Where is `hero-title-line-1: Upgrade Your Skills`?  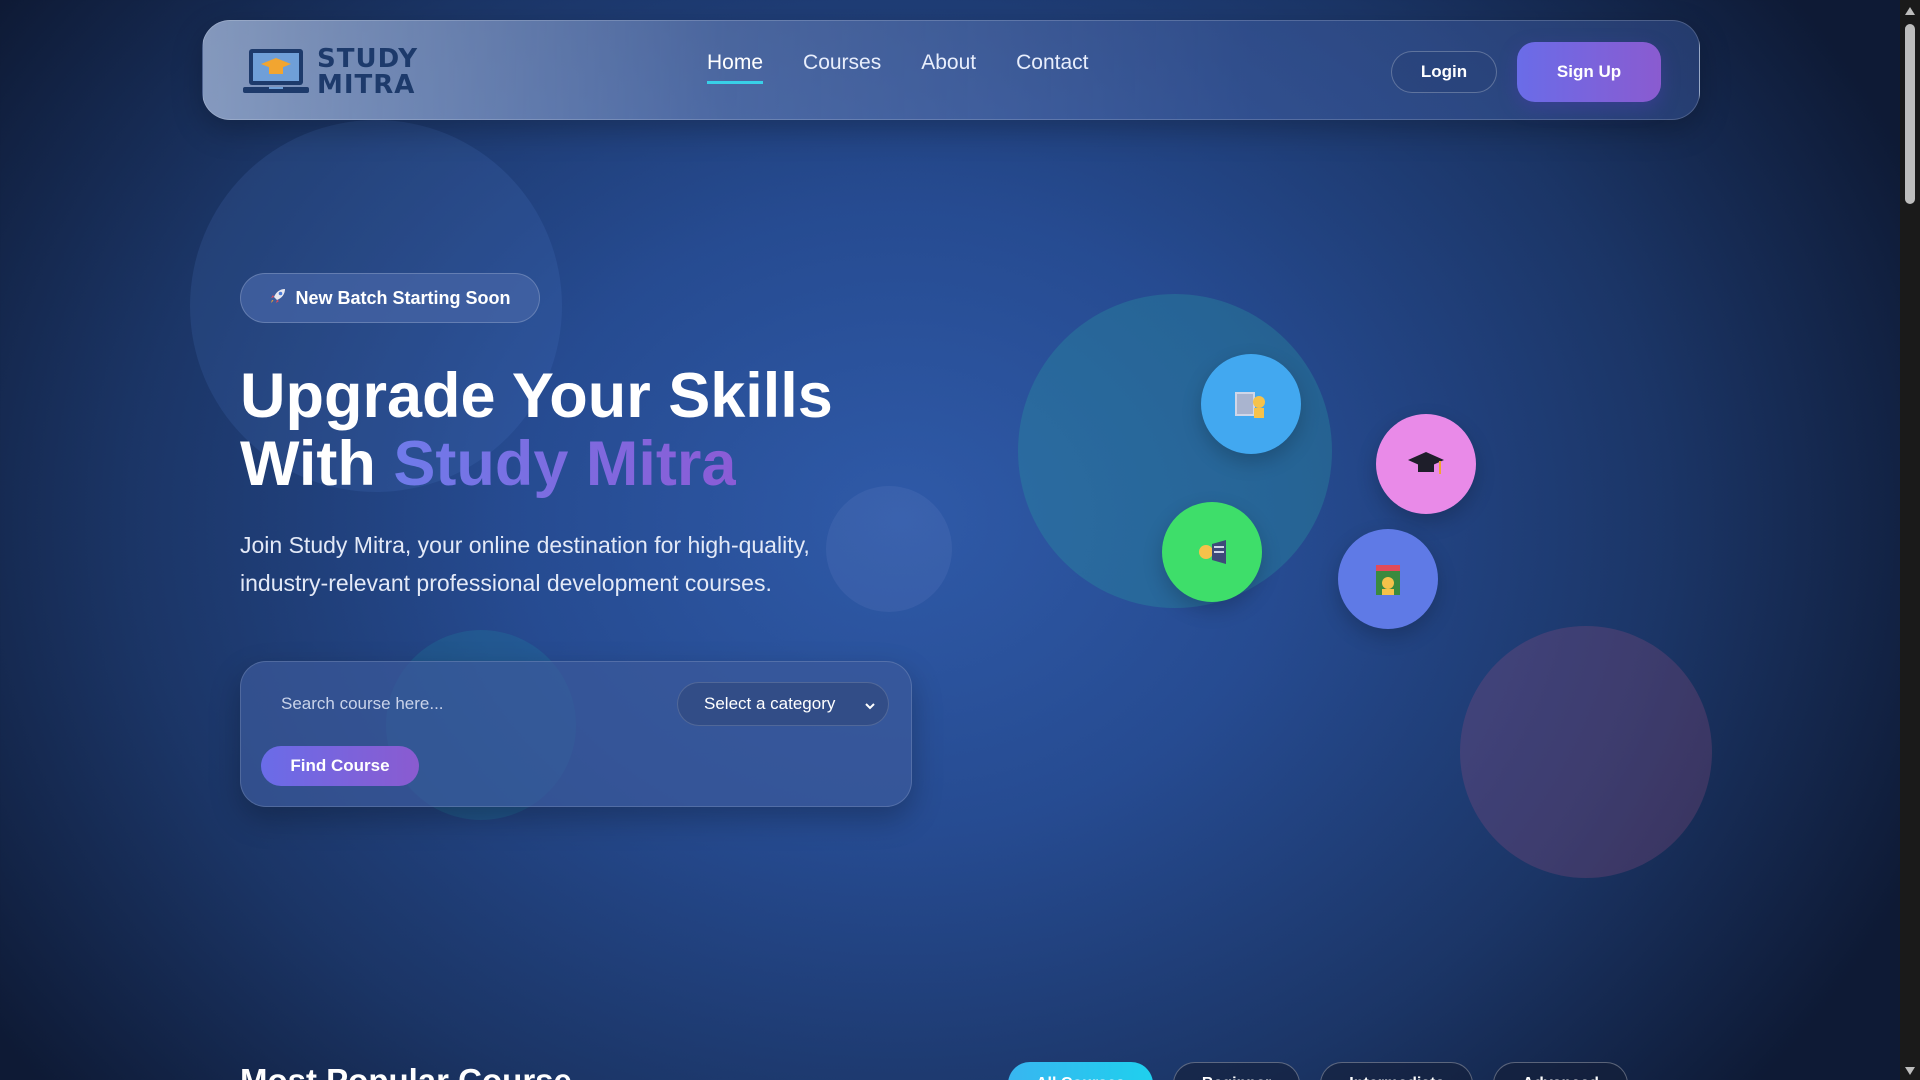
hero-title-line-1: Upgrade Your Skills is located at coordinates (536, 396).